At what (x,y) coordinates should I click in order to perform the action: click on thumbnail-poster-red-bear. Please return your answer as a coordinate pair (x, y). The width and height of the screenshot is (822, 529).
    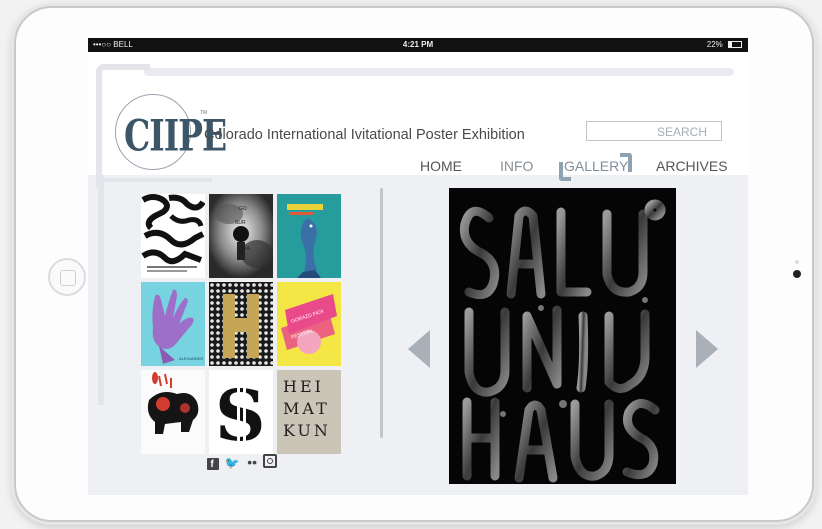
    Looking at the image, I should click on (173, 412).